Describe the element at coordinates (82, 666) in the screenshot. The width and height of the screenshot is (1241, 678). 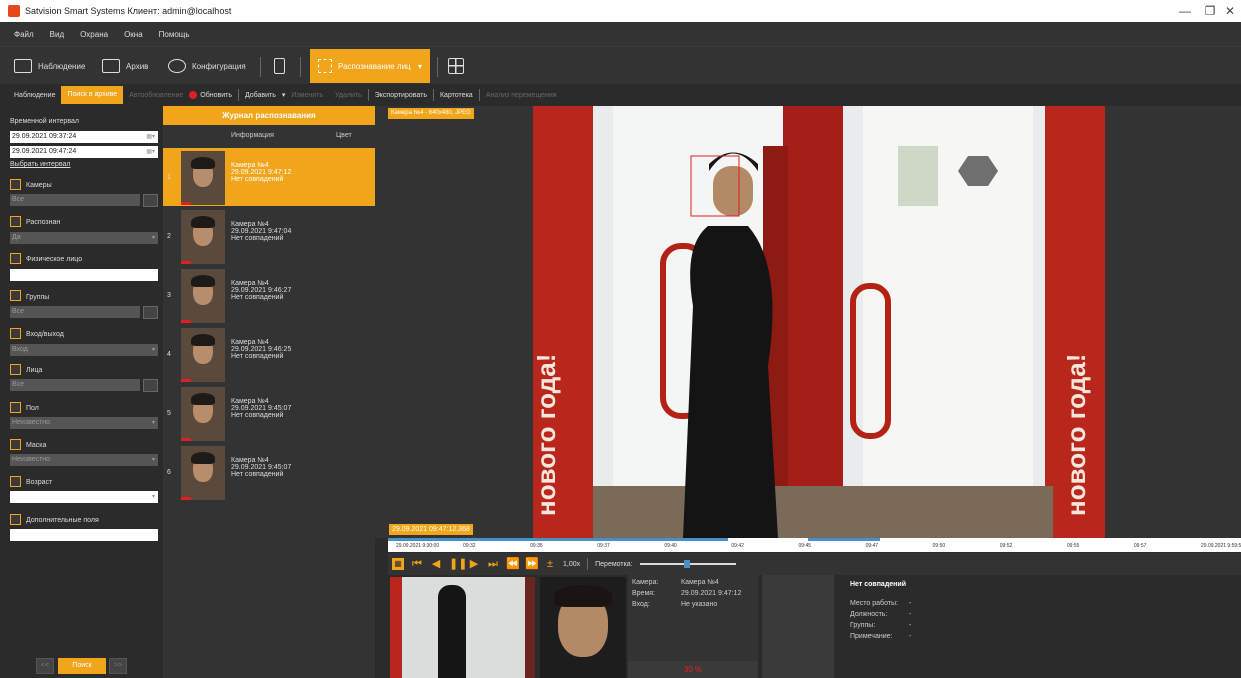
I see `search-button: Поиск` at that location.